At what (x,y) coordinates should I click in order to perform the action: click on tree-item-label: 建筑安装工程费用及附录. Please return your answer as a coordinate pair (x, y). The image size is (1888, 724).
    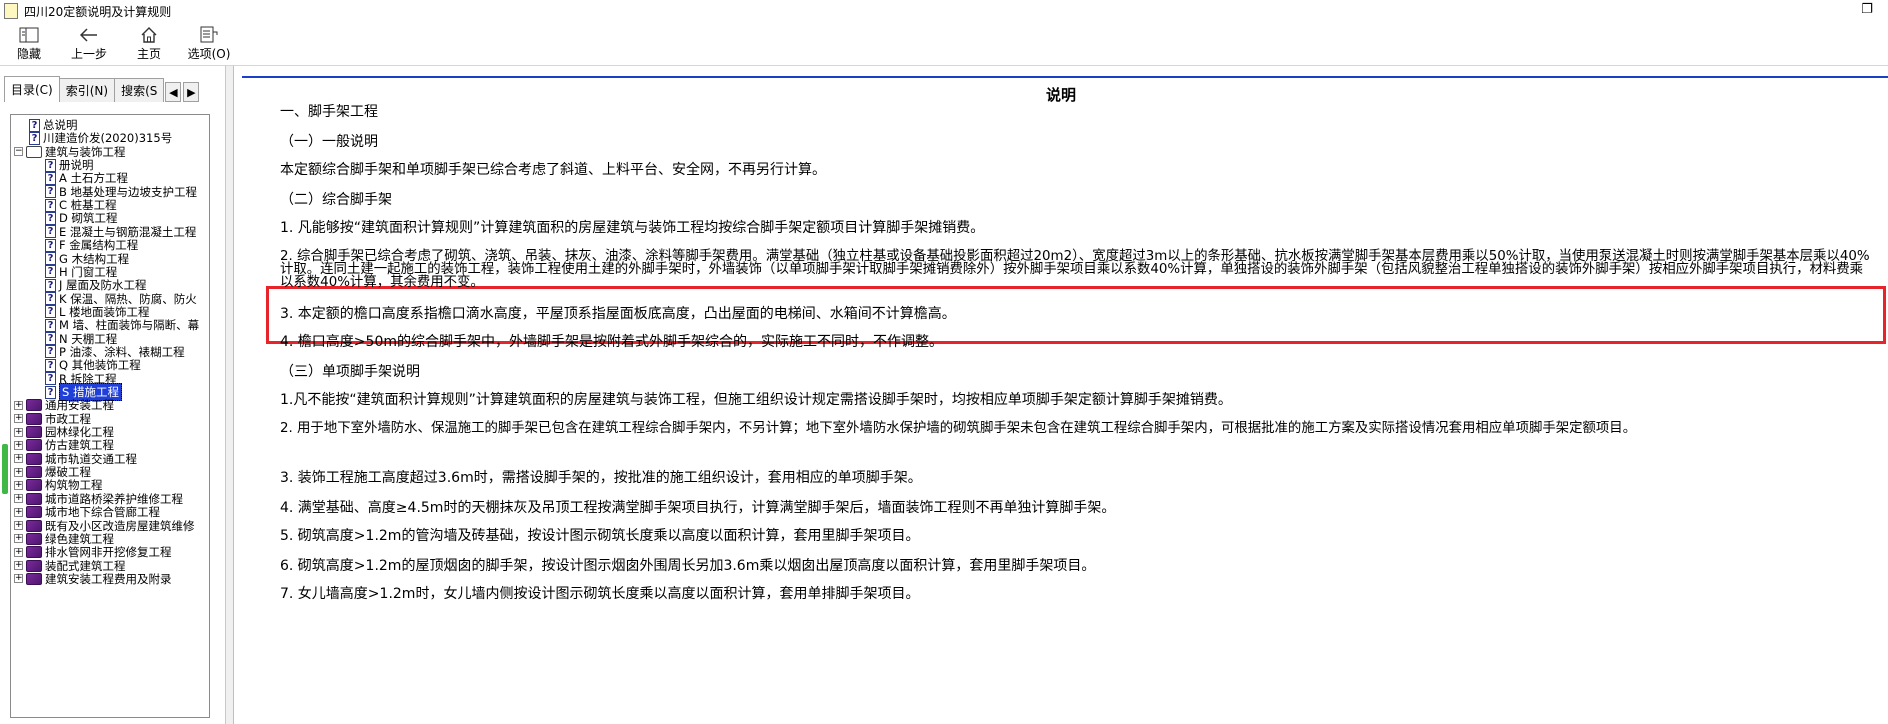
    Looking at the image, I should click on (108, 578).